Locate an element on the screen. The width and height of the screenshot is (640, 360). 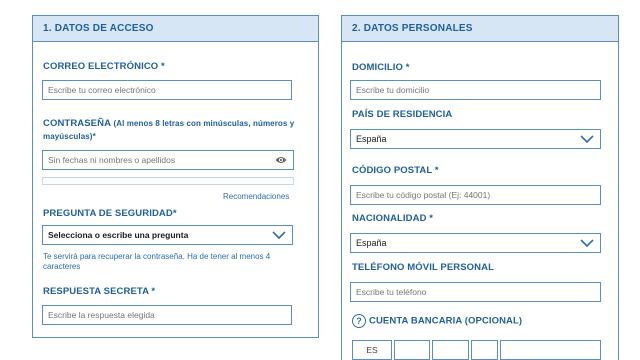
postal-code-label: CÓDIGO POSTAL * is located at coordinates (395, 170).